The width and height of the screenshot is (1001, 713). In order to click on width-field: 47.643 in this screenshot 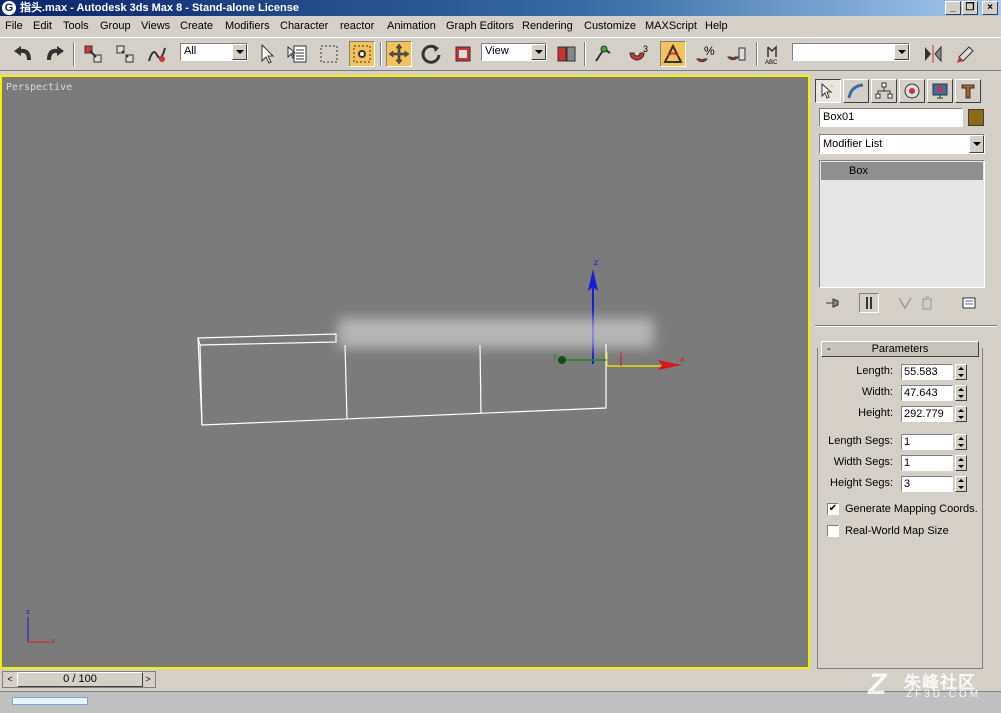, I will do `click(927, 393)`.